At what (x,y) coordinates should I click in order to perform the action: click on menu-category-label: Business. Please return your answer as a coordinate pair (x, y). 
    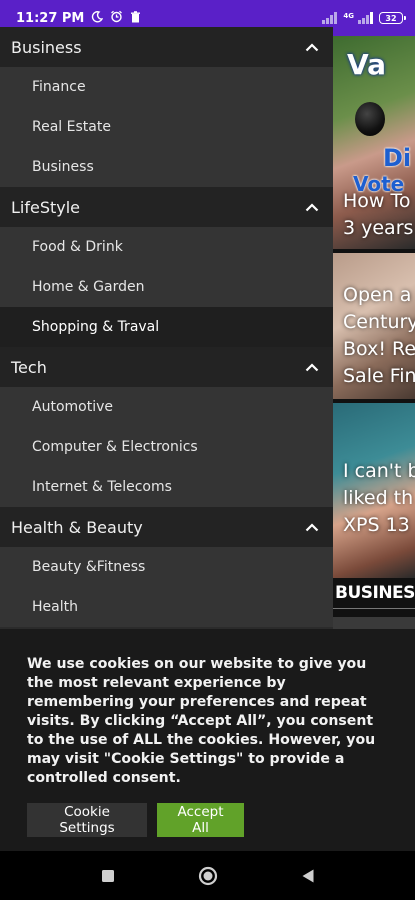
    Looking at the image, I should click on (46, 47).